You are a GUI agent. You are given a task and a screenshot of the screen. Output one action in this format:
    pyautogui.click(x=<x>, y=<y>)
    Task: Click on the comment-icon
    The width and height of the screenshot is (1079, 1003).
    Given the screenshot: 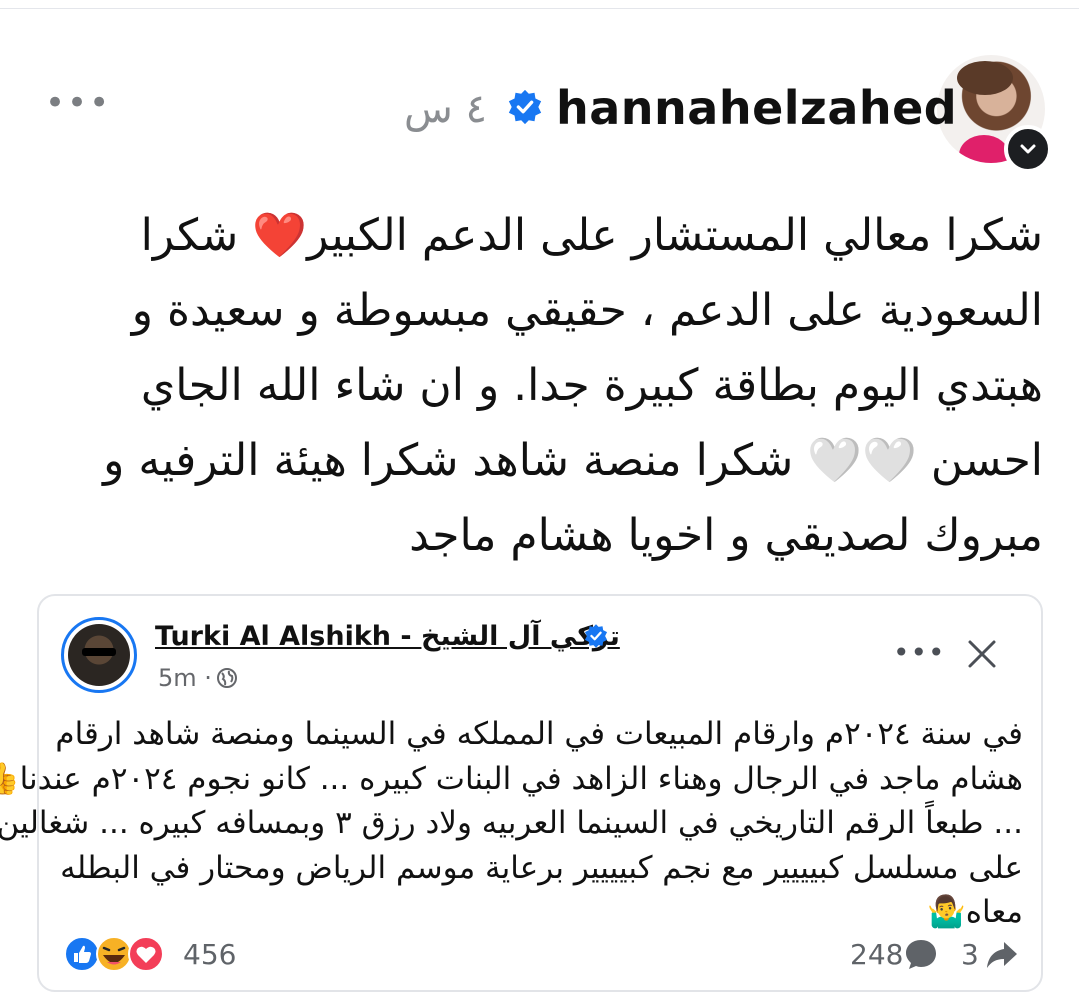 What is the action you would take?
    pyautogui.click(x=921, y=954)
    